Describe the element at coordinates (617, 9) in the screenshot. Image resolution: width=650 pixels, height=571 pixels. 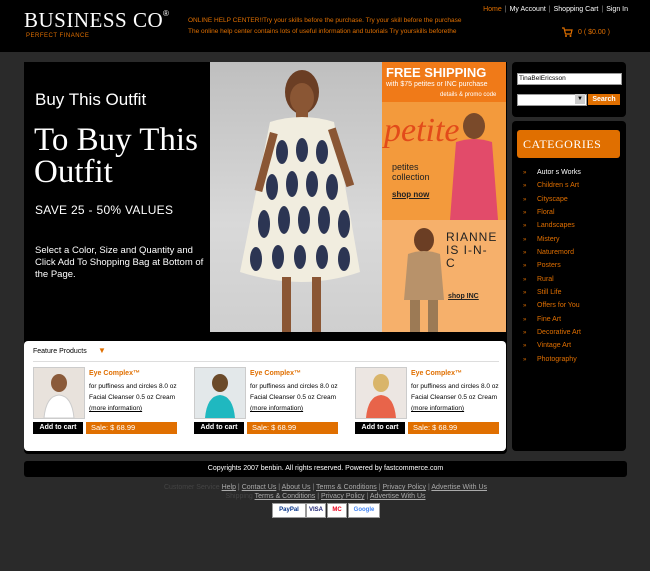
I see `nav-sign-in: Sign In` at that location.